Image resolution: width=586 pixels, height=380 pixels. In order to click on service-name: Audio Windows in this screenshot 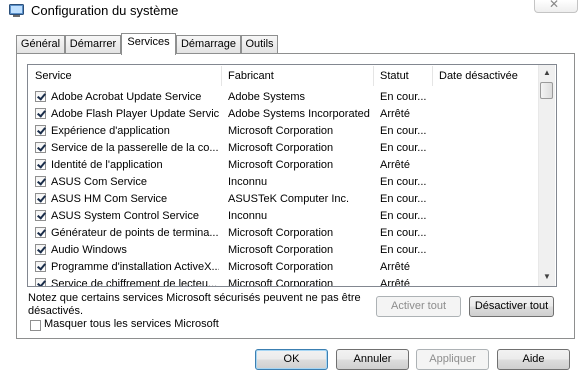, I will do `click(89, 250)`.